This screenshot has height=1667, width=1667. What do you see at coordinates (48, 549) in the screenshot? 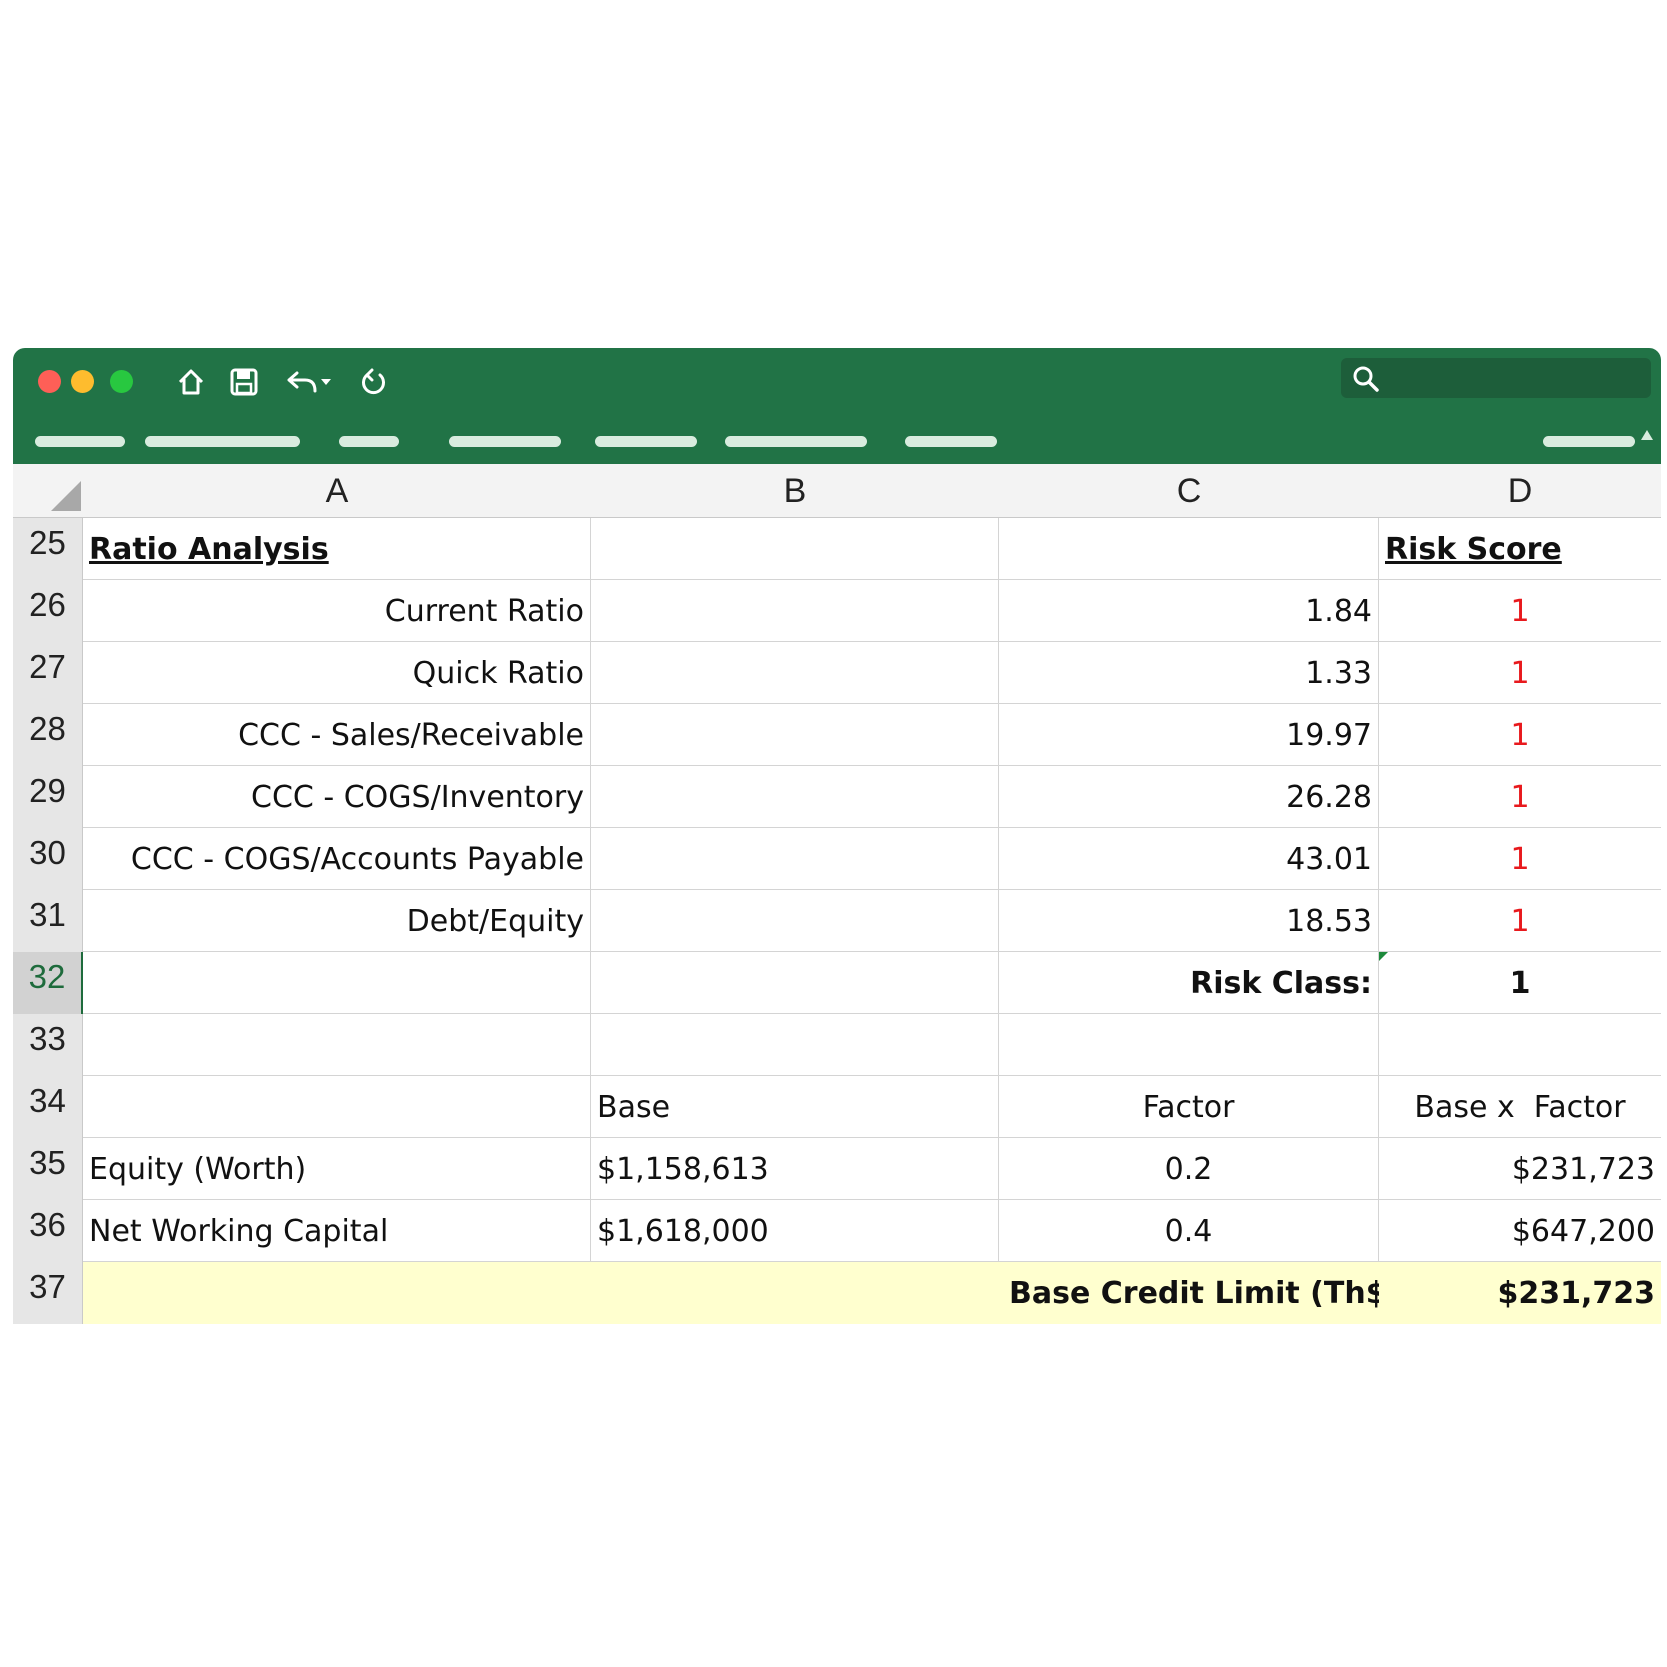
I see `row-header: 25` at bounding box center [48, 549].